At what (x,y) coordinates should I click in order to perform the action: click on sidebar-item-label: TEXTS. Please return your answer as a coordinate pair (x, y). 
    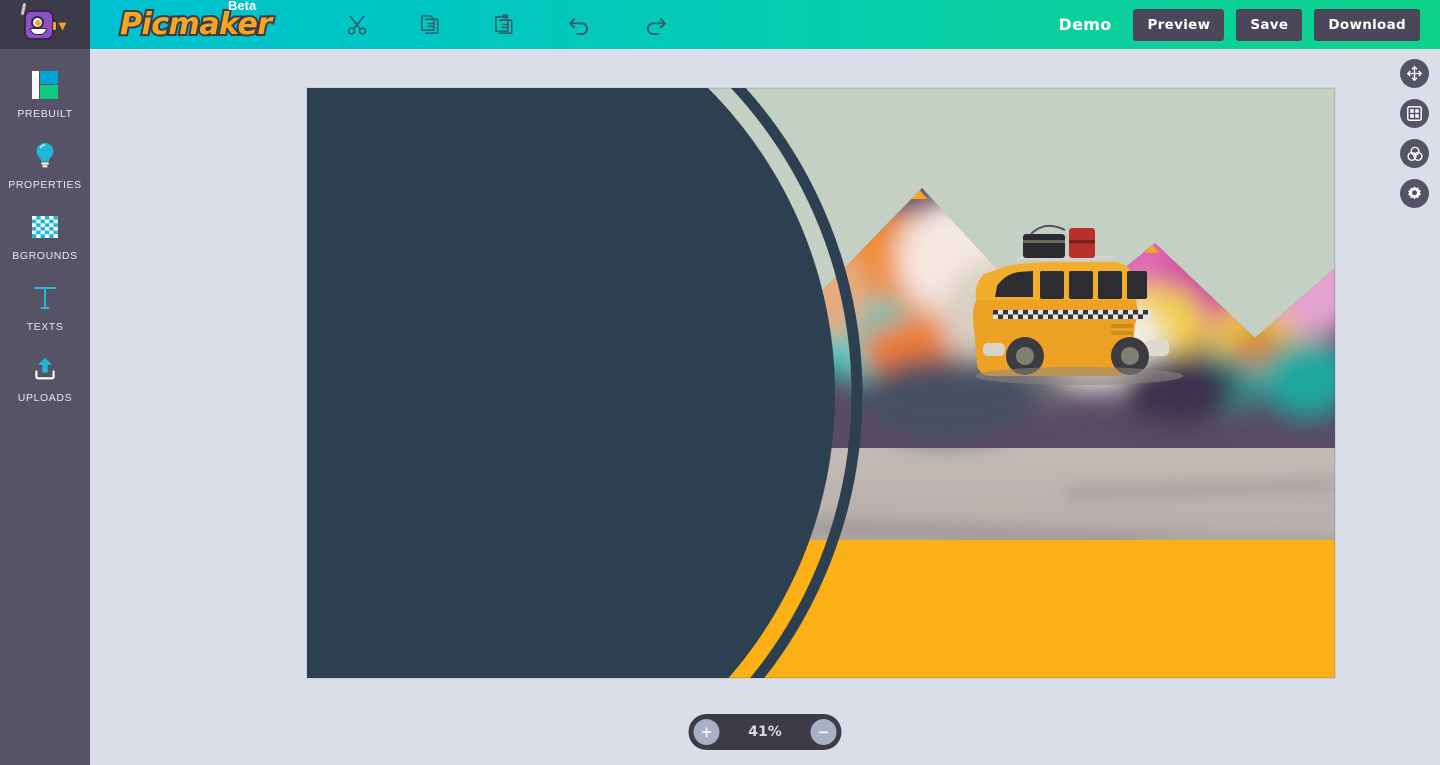
    Looking at the image, I should click on (45, 327).